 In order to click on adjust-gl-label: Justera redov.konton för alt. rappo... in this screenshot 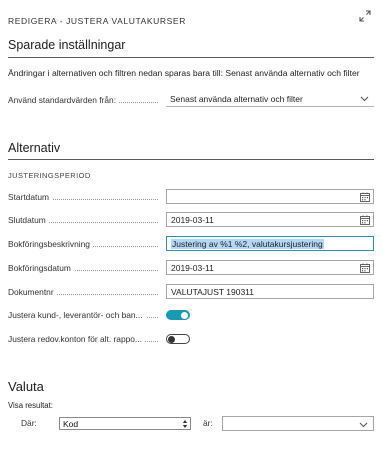, I will do `click(76, 339)`.